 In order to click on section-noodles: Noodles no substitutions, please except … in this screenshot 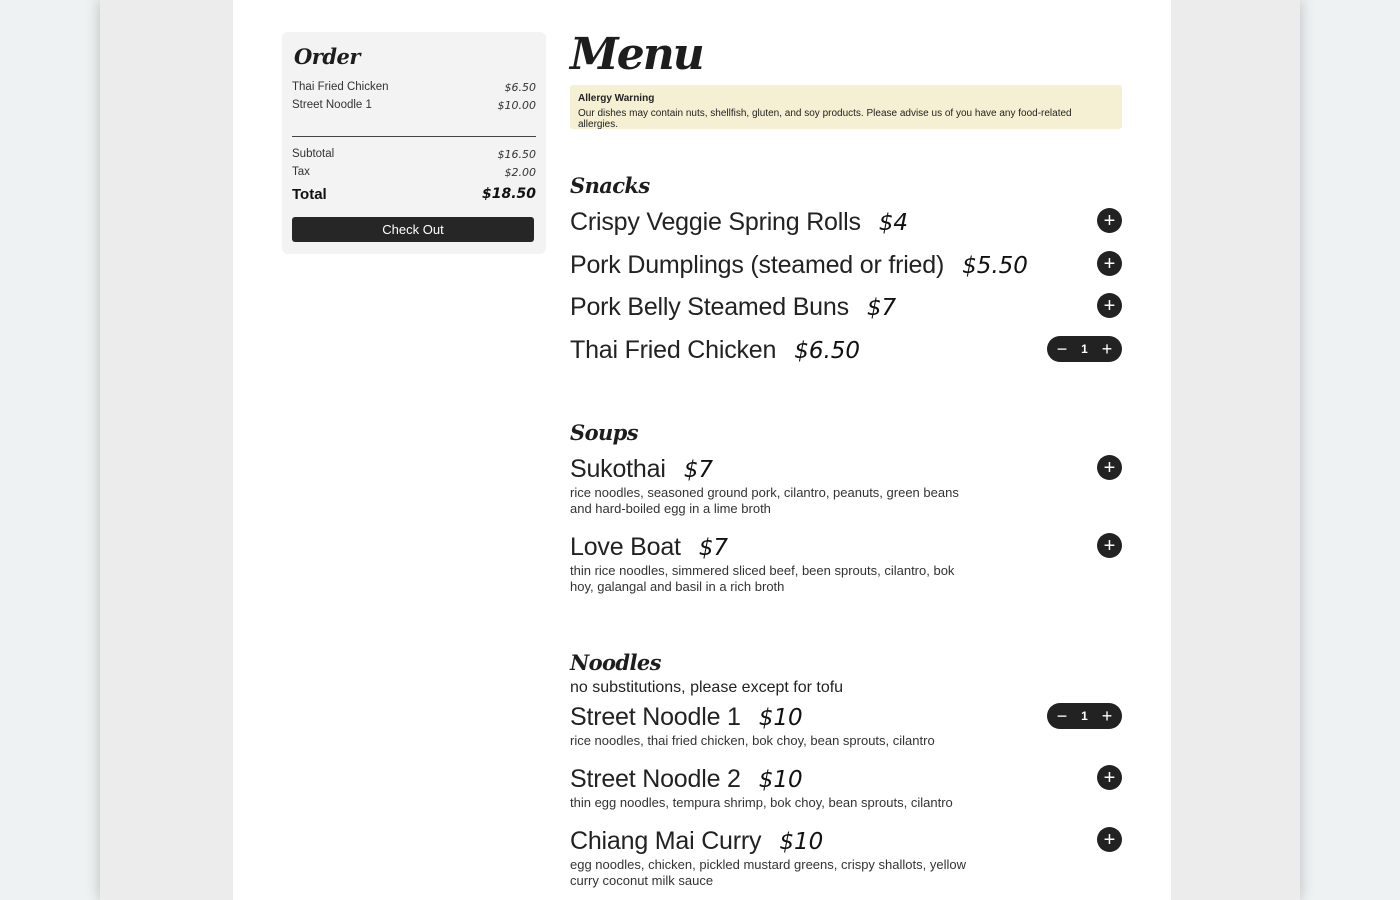, I will do `click(846, 769)`.